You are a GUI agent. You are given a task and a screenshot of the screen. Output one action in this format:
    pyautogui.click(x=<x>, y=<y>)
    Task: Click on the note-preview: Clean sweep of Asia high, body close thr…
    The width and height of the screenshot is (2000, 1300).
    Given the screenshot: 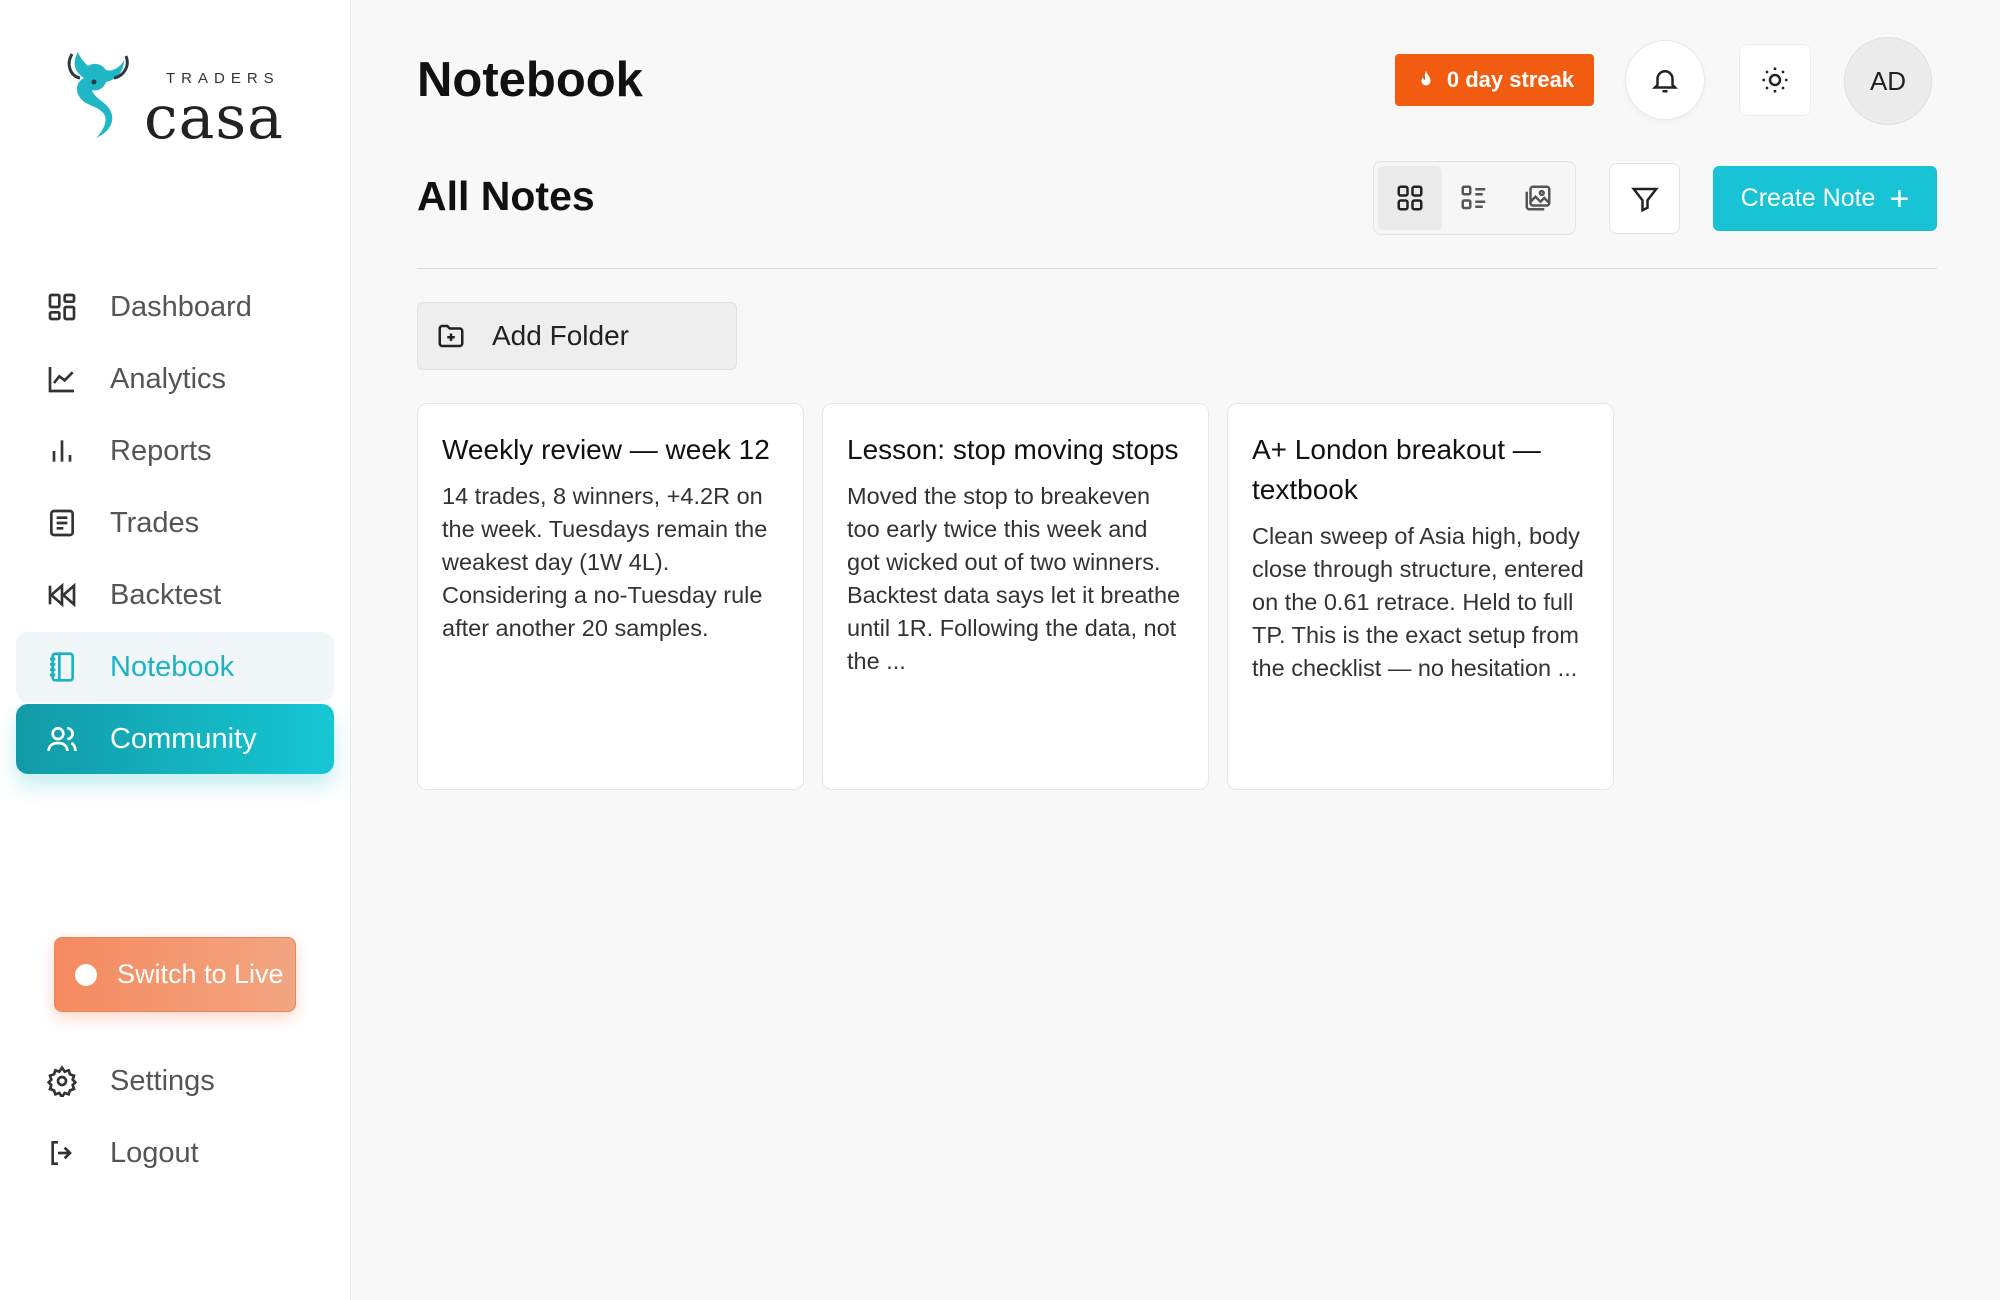 What is the action you would take?
    pyautogui.click(x=1418, y=602)
    